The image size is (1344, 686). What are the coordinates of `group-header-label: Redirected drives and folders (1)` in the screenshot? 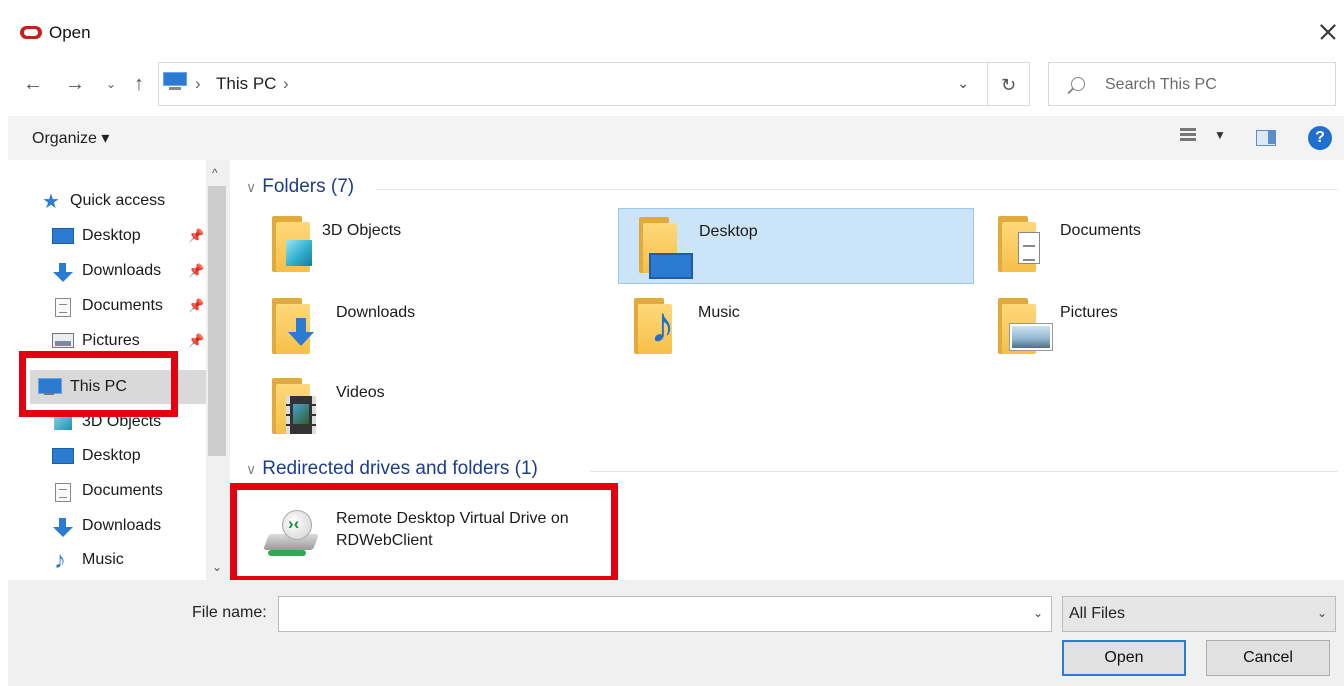 It's located at (400, 468).